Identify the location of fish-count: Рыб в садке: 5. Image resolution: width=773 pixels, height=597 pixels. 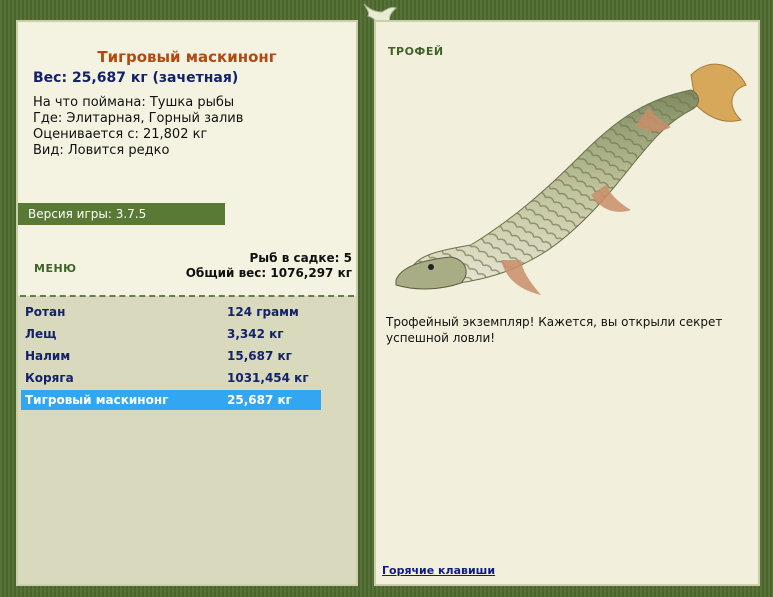
(301, 258).